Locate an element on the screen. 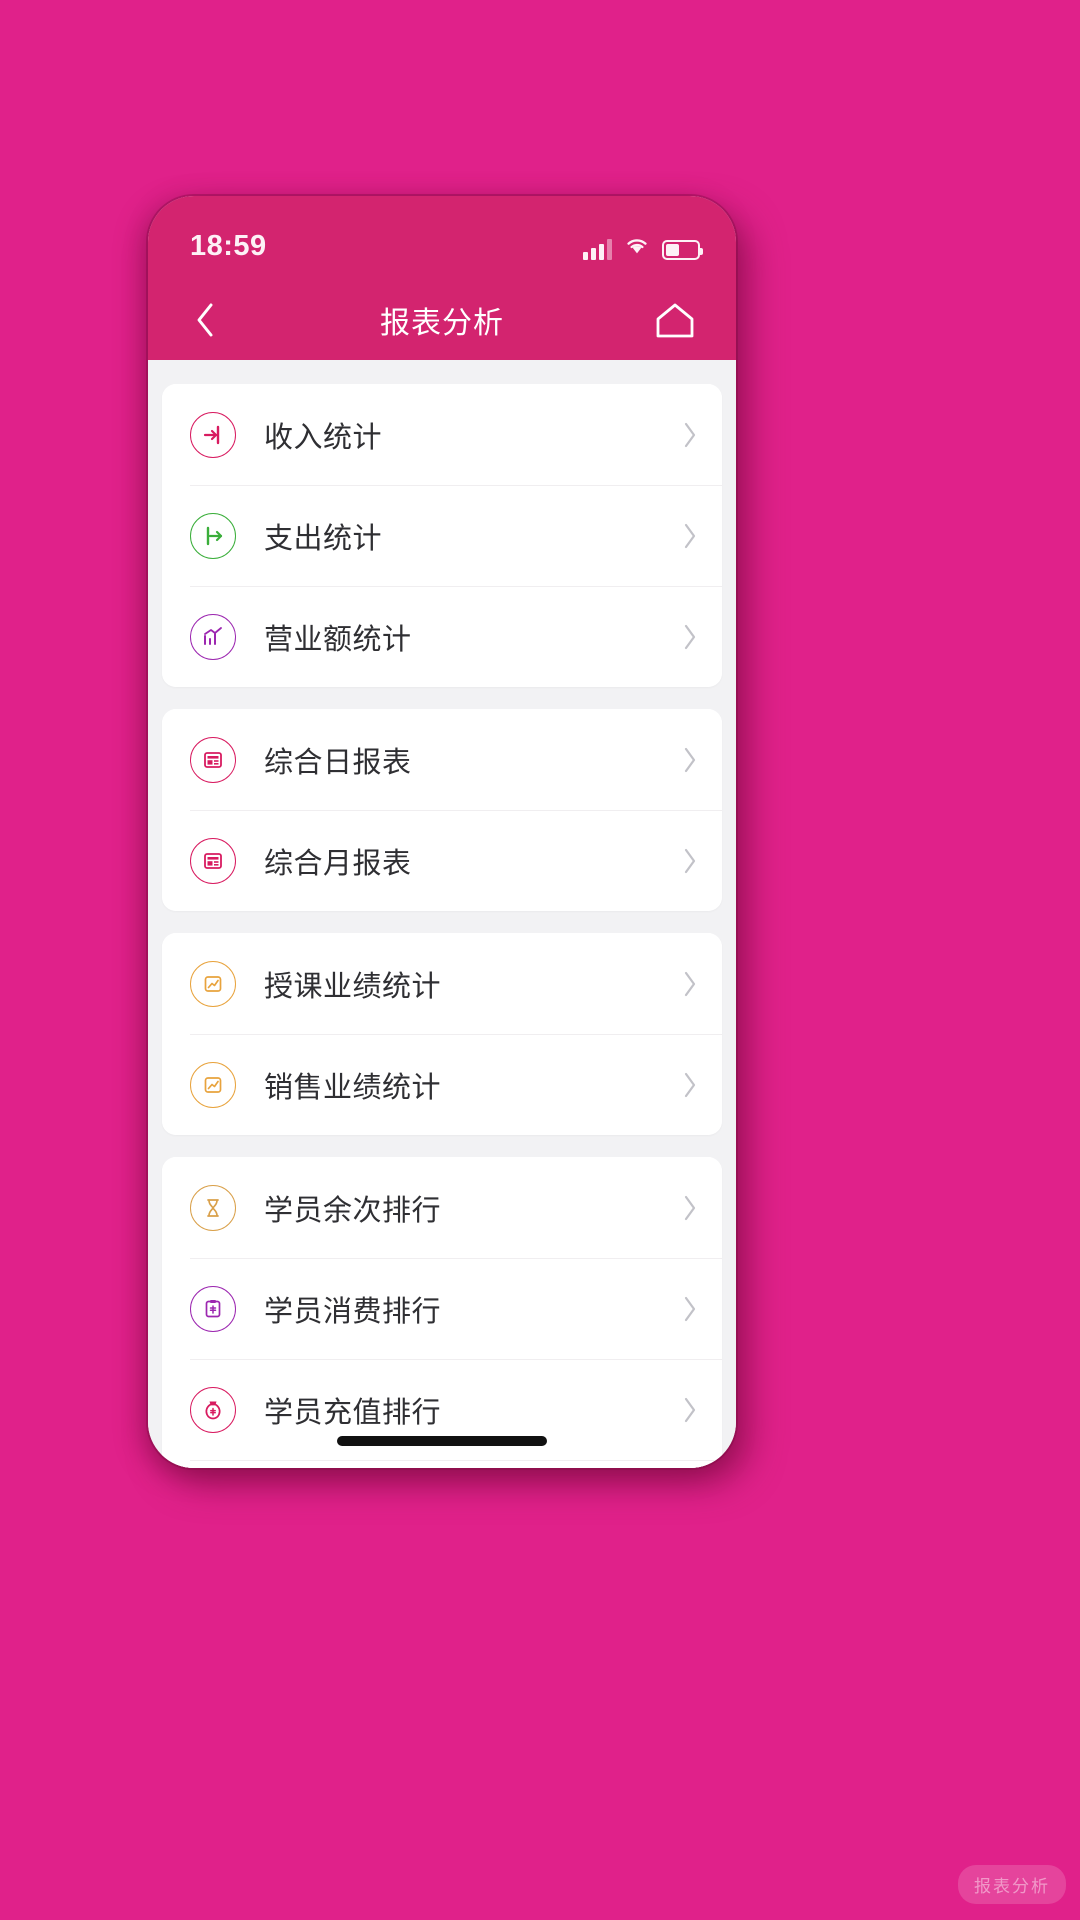  list-item-monthly-report: 综合月报表 is located at coordinates (442, 860).